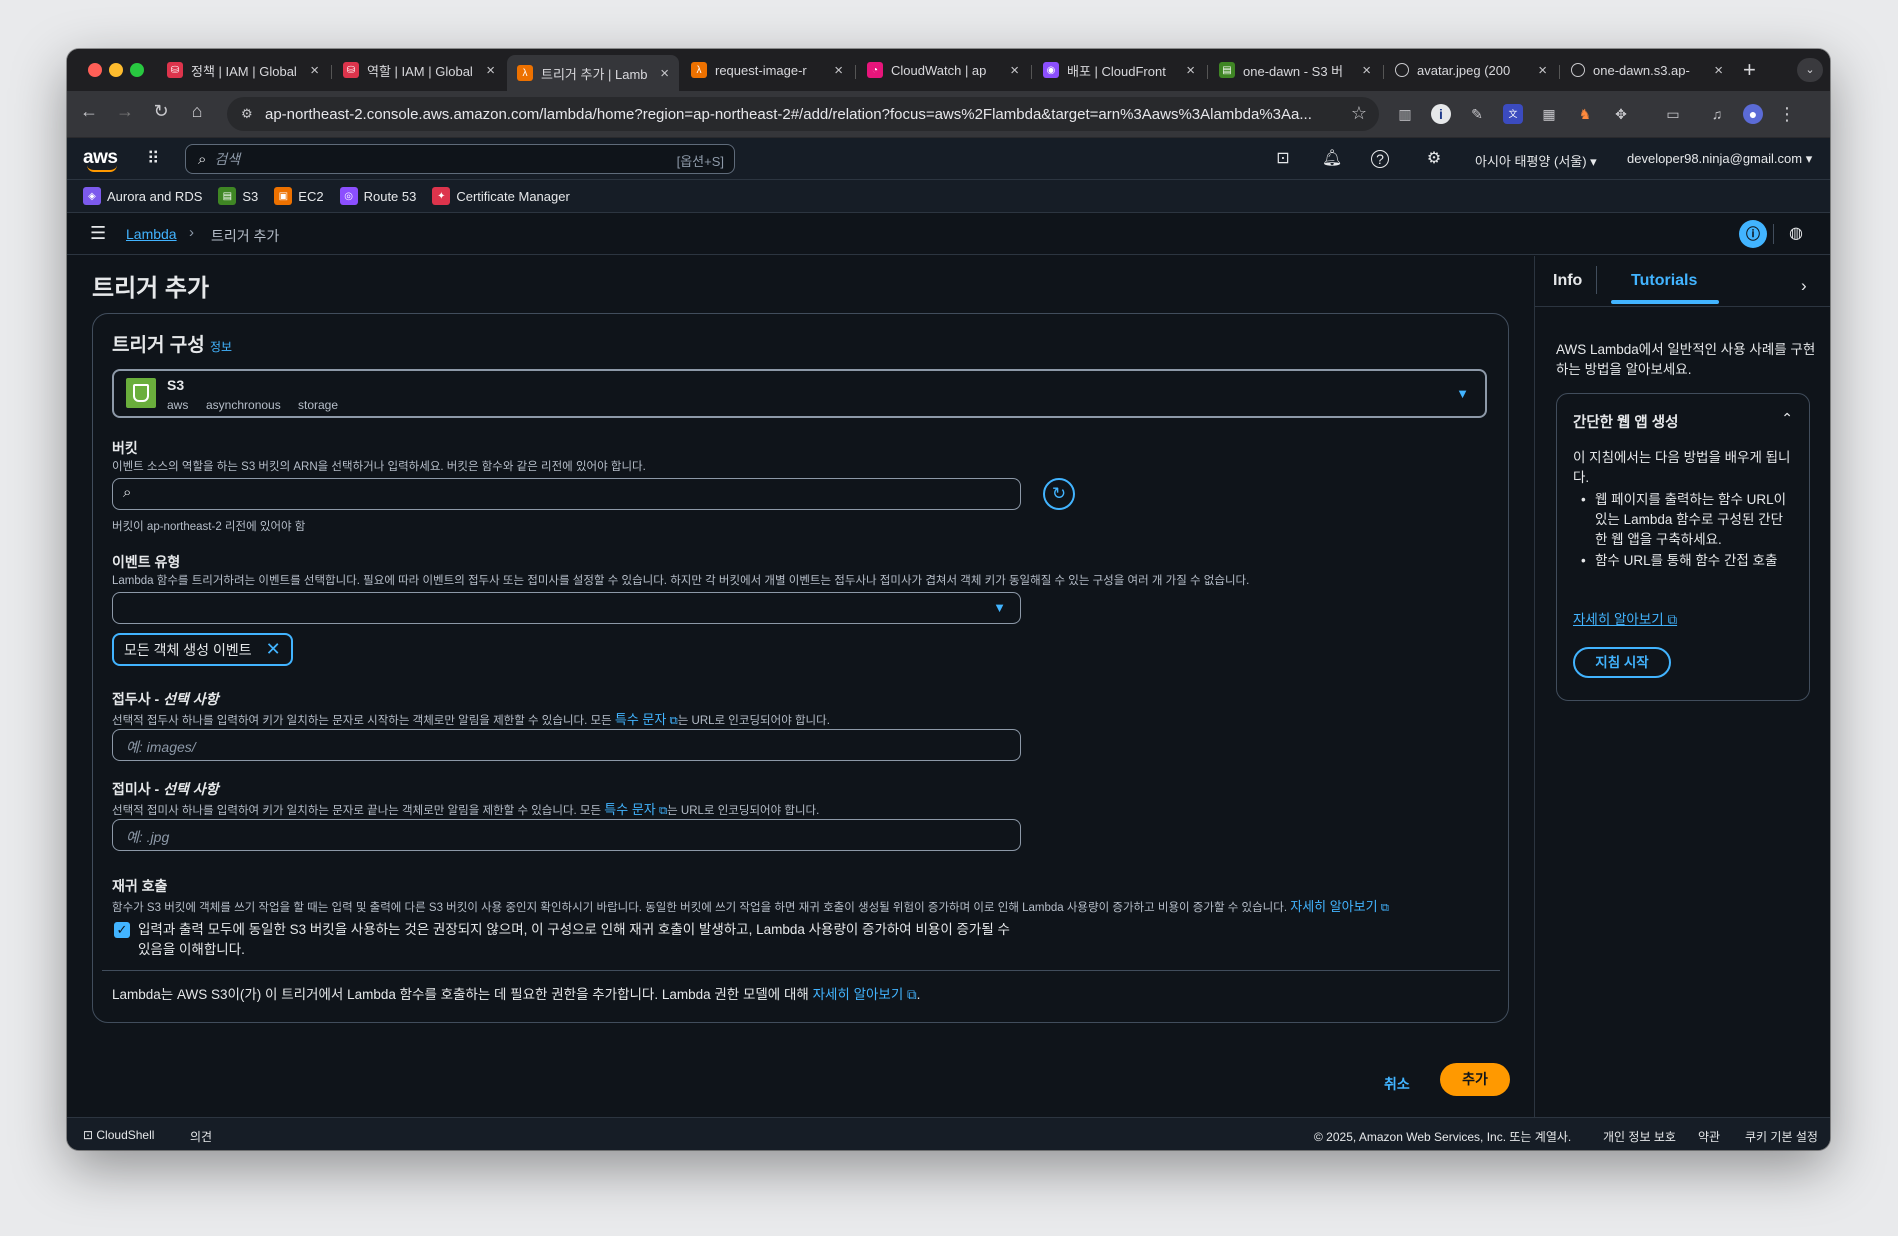 The height and width of the screenshot is (1236, 1898). What do you see at coordinates (151, 234) in the screenshot?
I see `breadcrumb-lambda: Lambda` at bounding box center [151, 234].